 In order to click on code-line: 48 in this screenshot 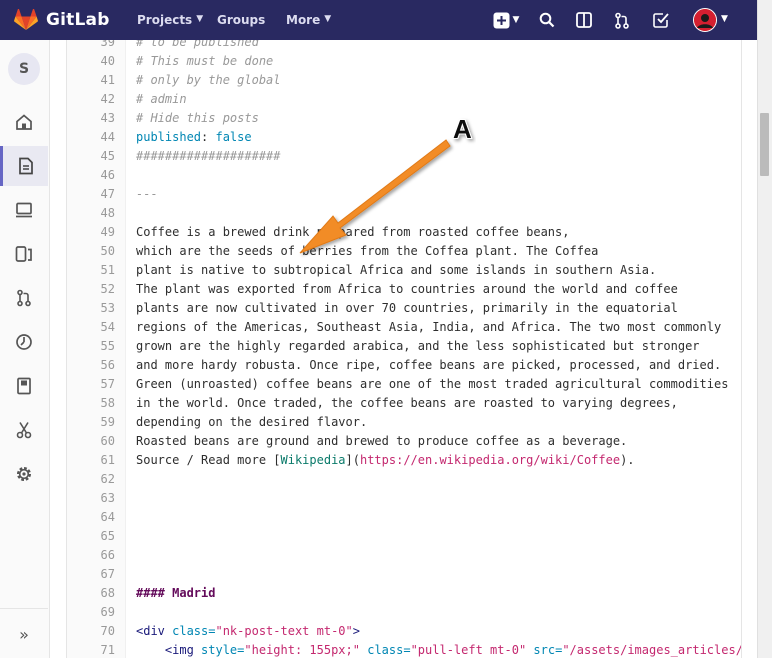, I will do `click(404, 213)`.